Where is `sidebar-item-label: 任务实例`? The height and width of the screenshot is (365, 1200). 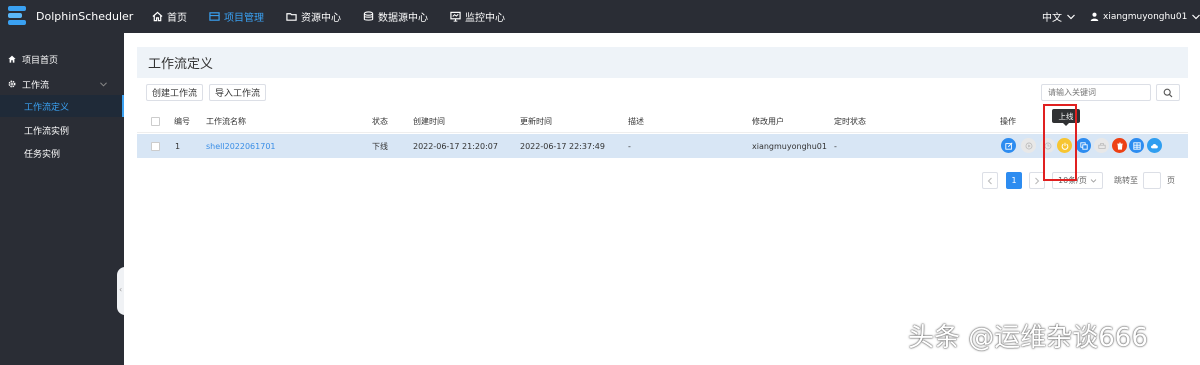
sidebar-item-label: 任务实例 is located at coordinates (42, 154).